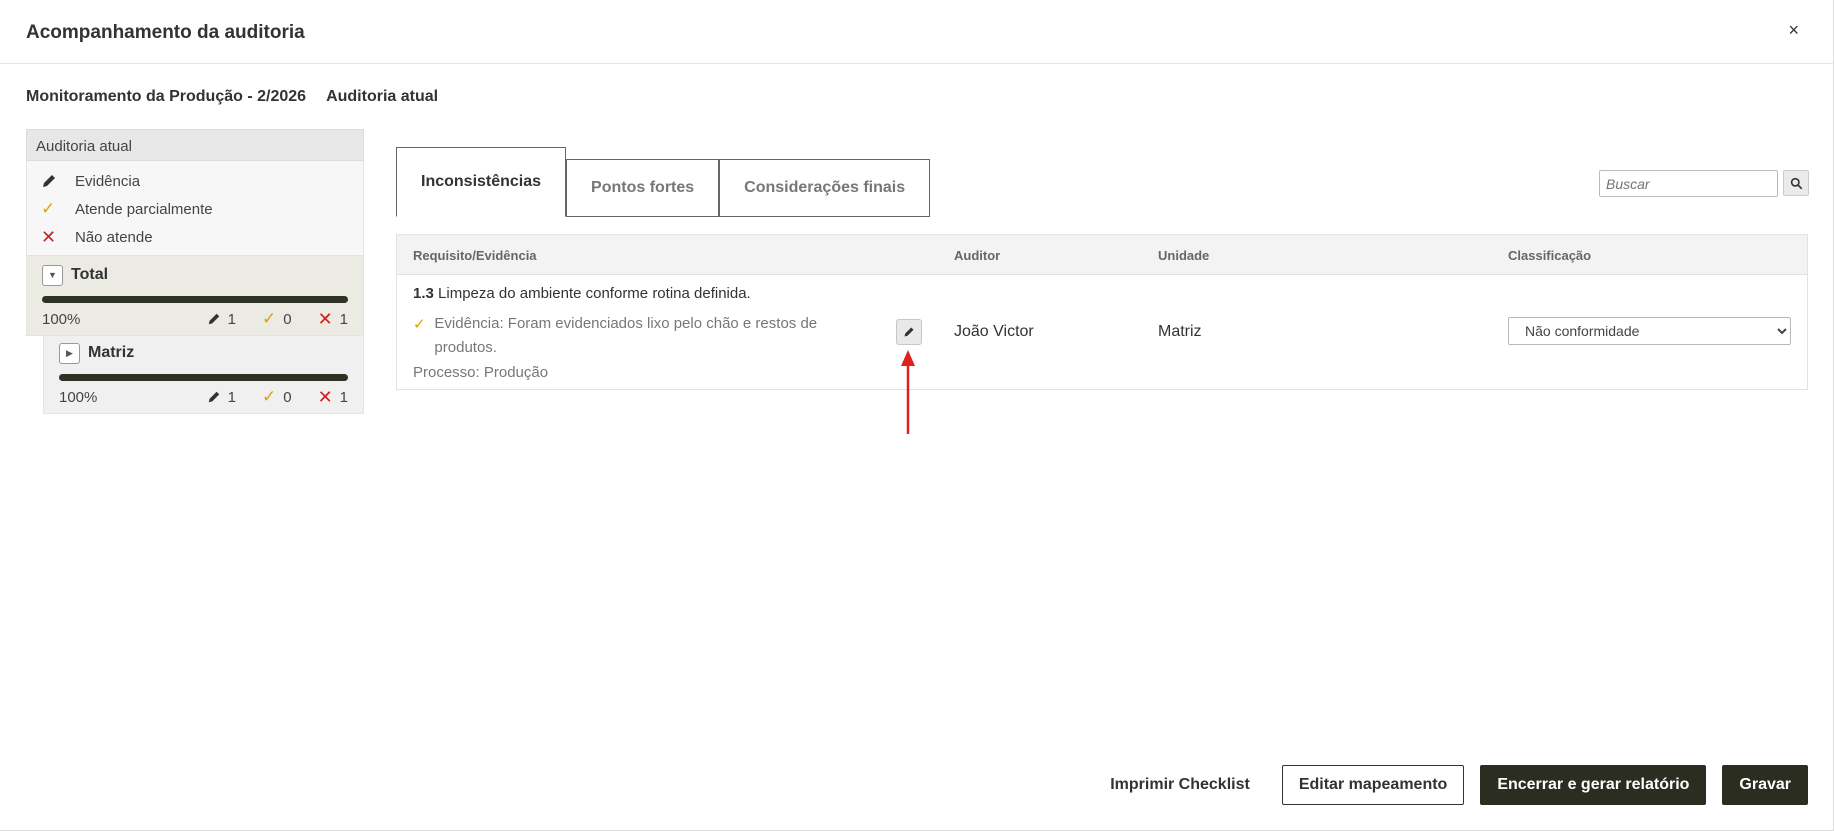 This screenshot has width=1834, height=831. I want to click on tree-node-total: ▼ Total 100% 1 ✓ 0 ✕ 1, so click(195, 295).